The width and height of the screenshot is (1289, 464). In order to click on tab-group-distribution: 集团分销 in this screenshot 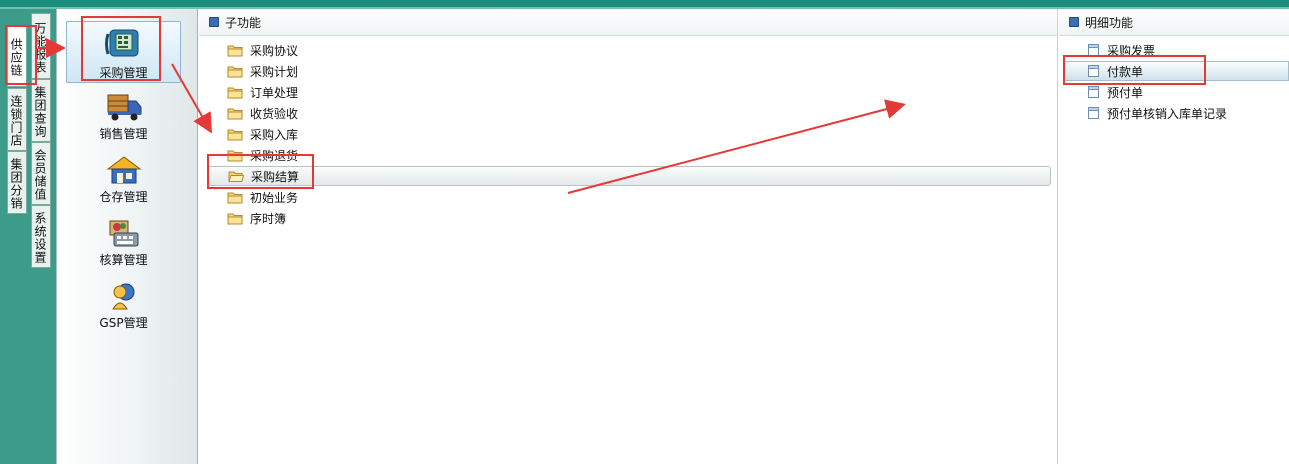, I will do `click(17, 182)`.